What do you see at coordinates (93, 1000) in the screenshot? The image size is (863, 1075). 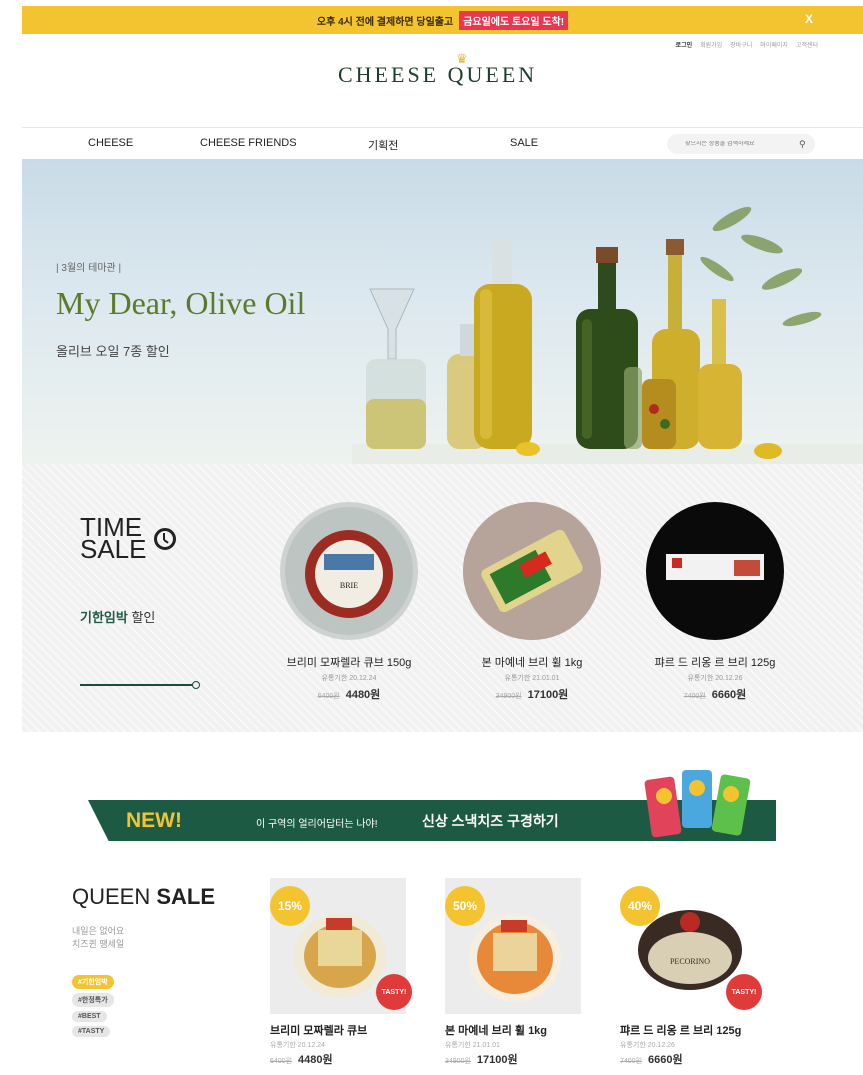 I see `tag-limited: #한정특가` at bounding box center [93, 1000].